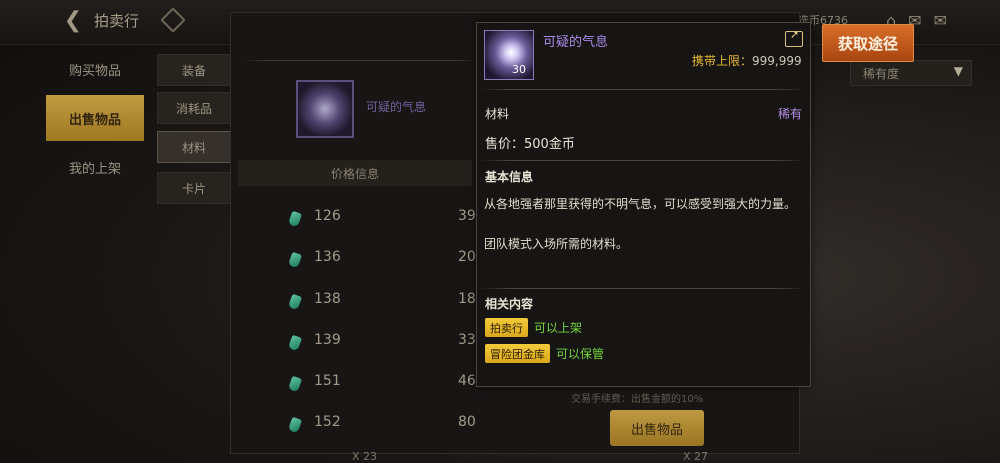  I want to click on item-description: 从各地强者那里获得的不明气息，可以感受到强大的力量。 团队模式入场所需的材料。, so click(643, 224).